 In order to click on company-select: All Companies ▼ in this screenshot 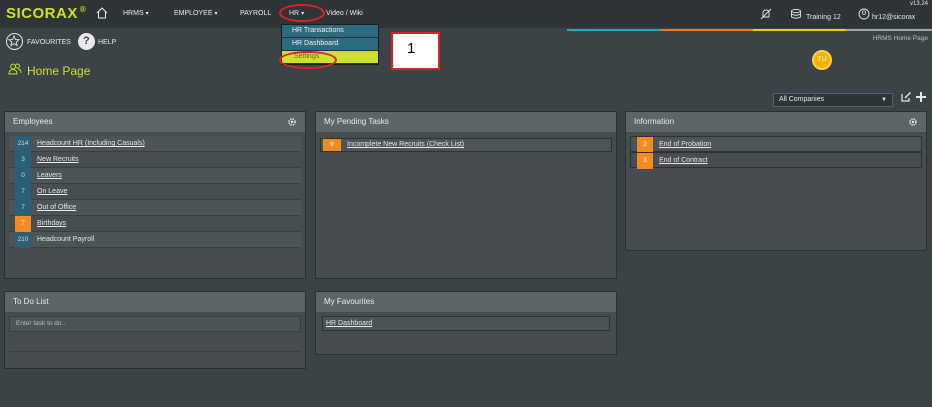, I will do `click(833, 100)`.